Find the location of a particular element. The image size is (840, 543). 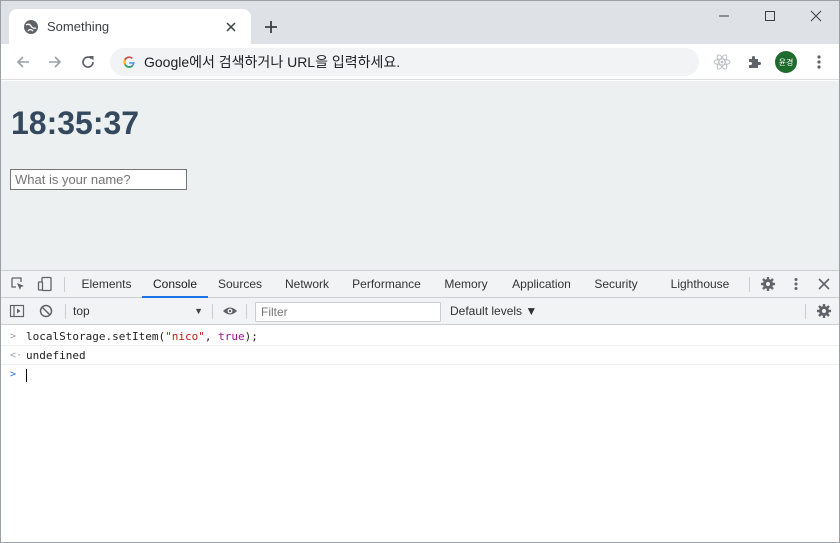

tab-application: Application is located at coordinates (541, 284).